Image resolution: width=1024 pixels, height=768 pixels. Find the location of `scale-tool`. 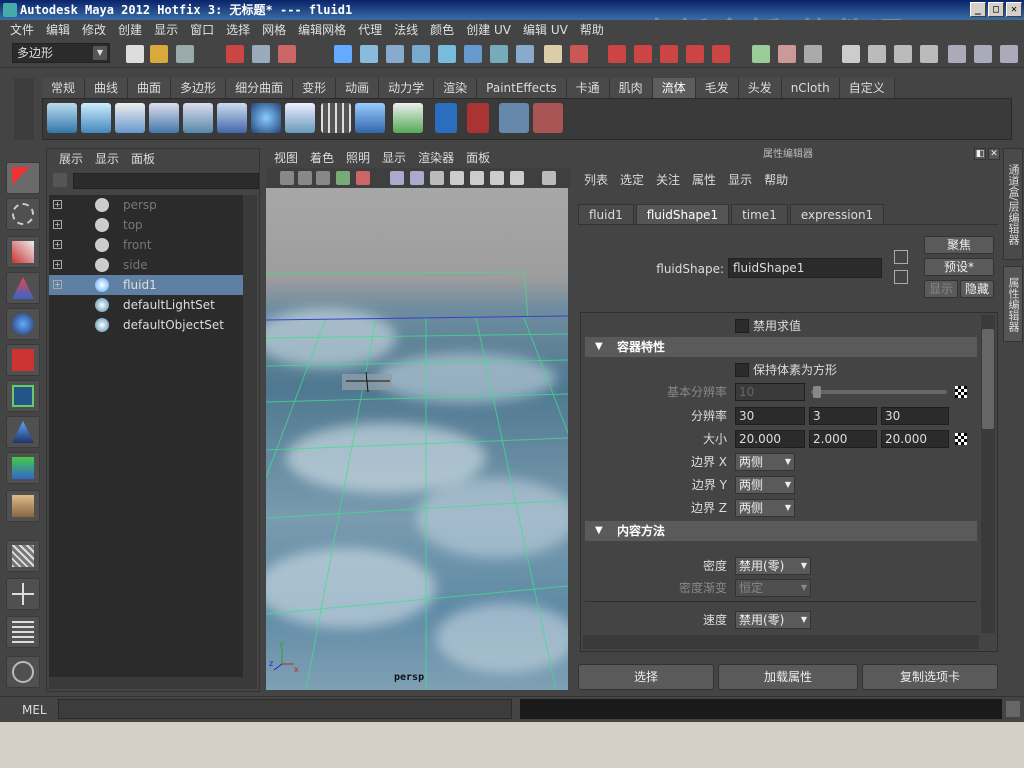

scale-tool is located at coordinates (23, 360).